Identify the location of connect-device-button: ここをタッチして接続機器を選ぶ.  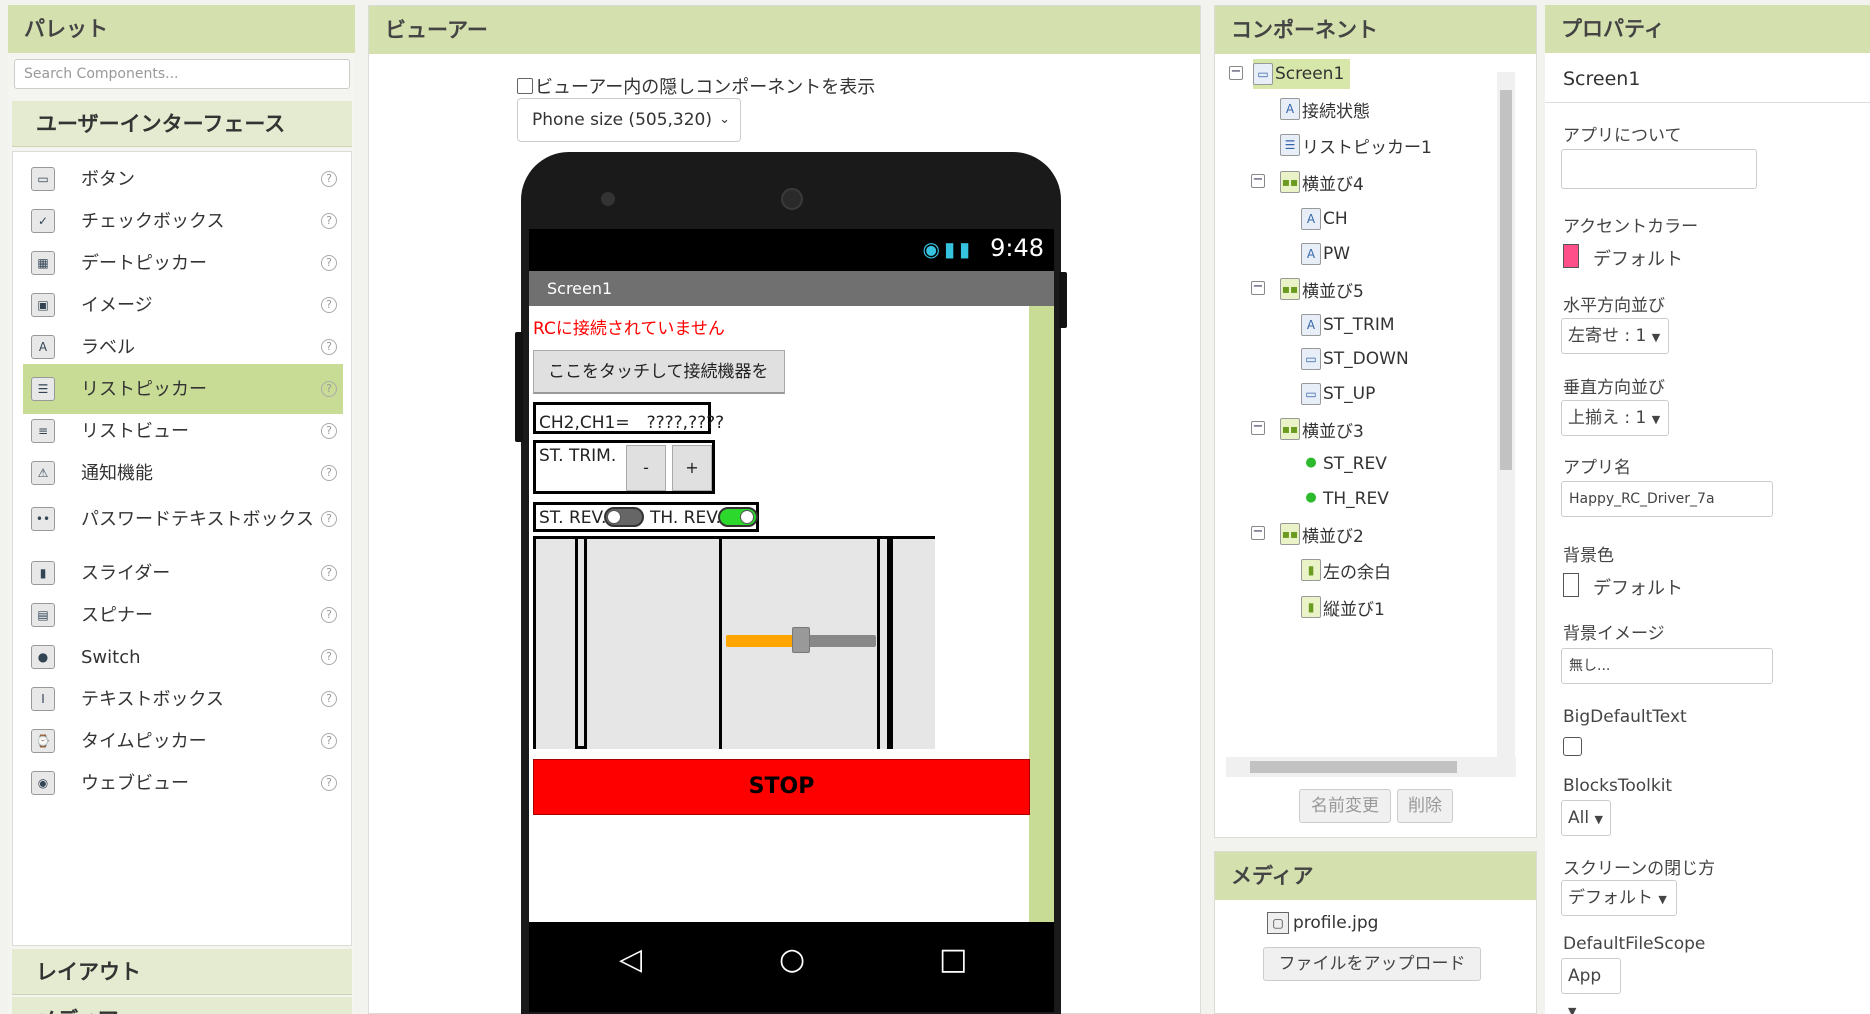
(659, 387).